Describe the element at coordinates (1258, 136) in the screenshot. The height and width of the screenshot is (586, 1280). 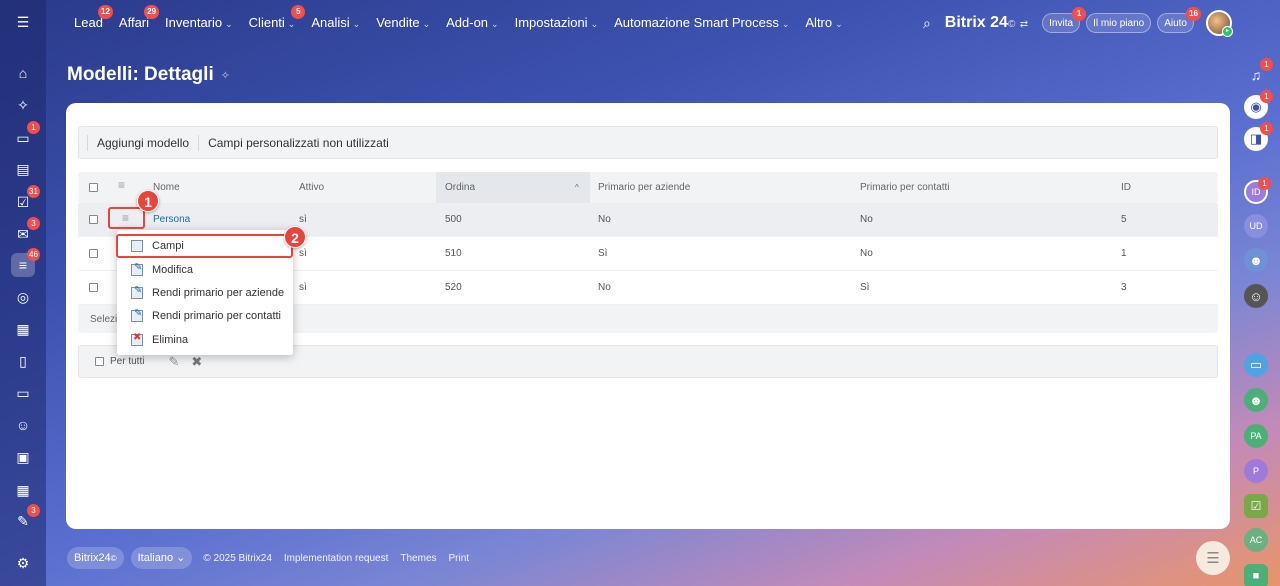
I see `messages-icon: ◨ 1` at that location.